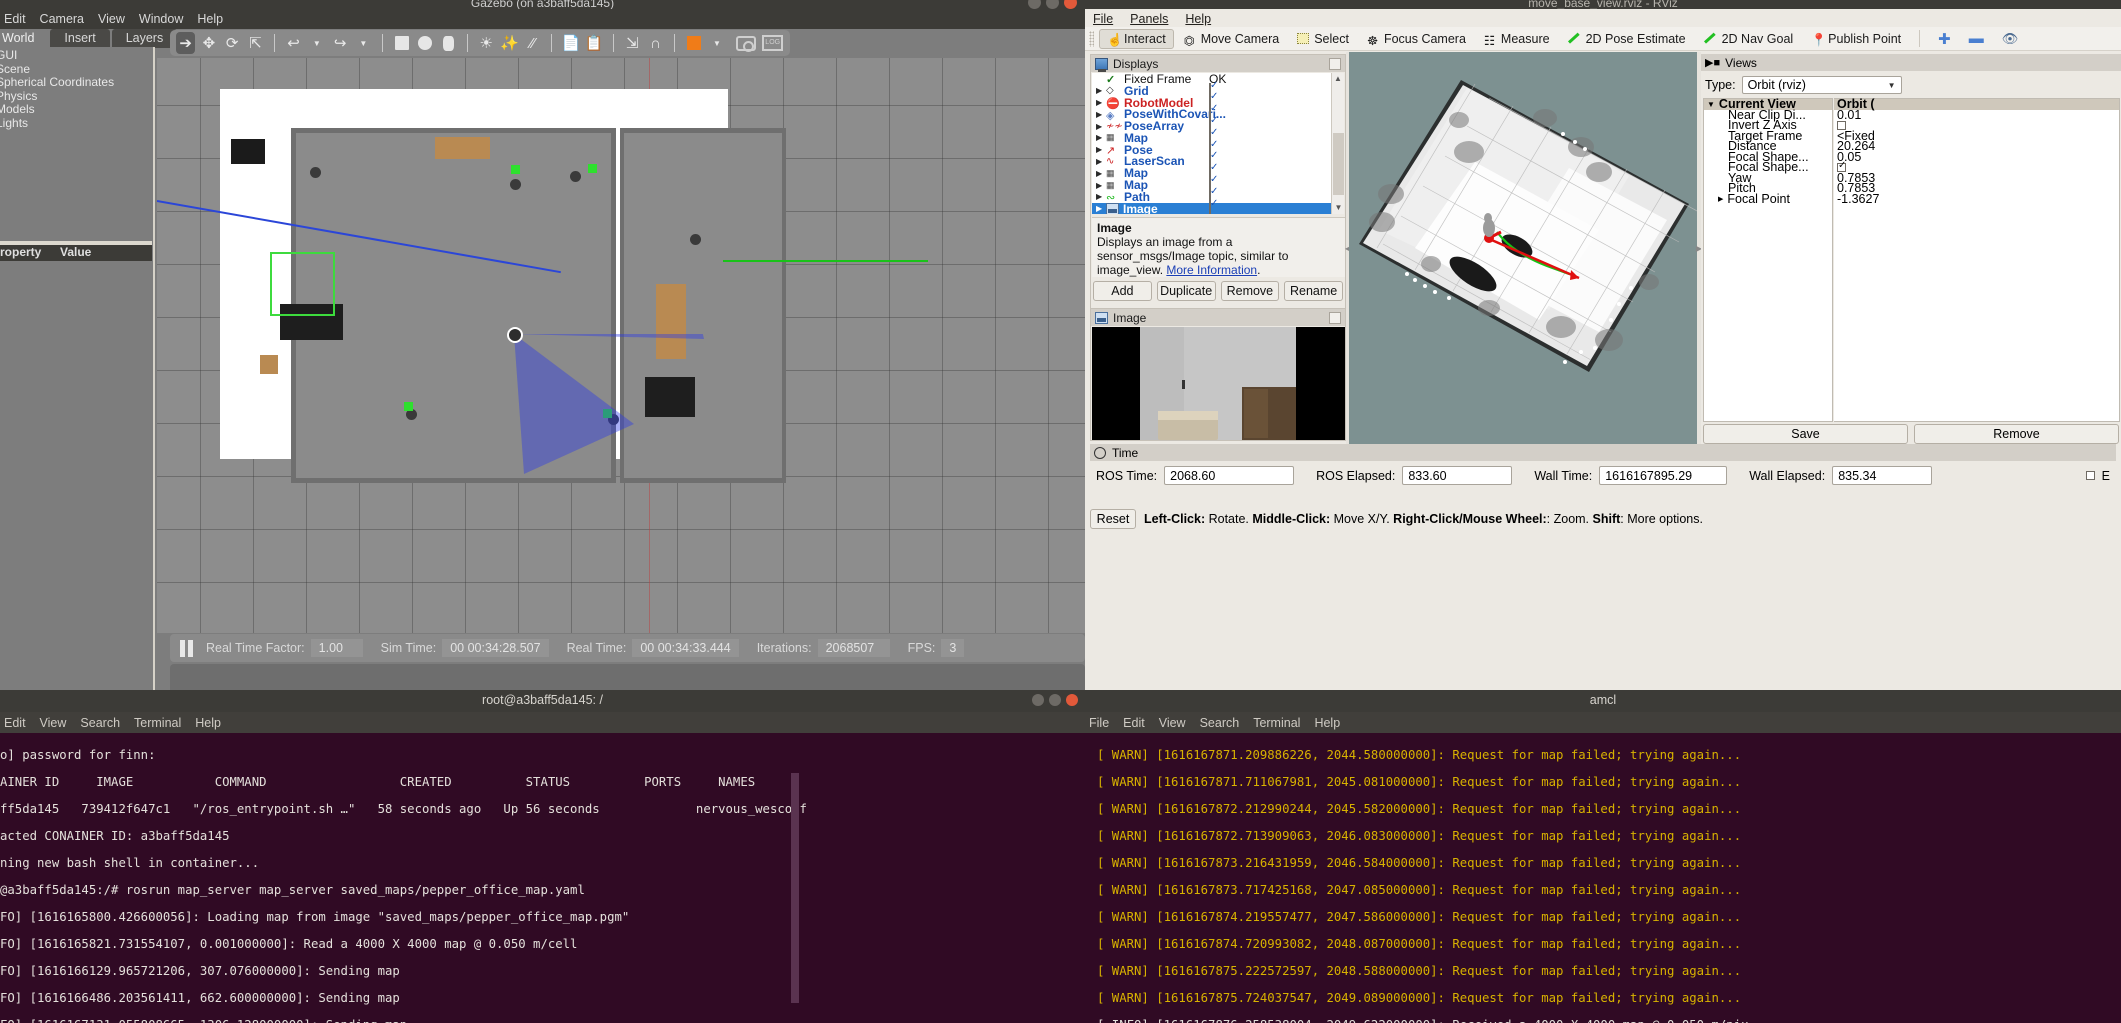  Describe the element at coordinates (401, 43) in the screenshot. I see `insert-box-icon` at that location.